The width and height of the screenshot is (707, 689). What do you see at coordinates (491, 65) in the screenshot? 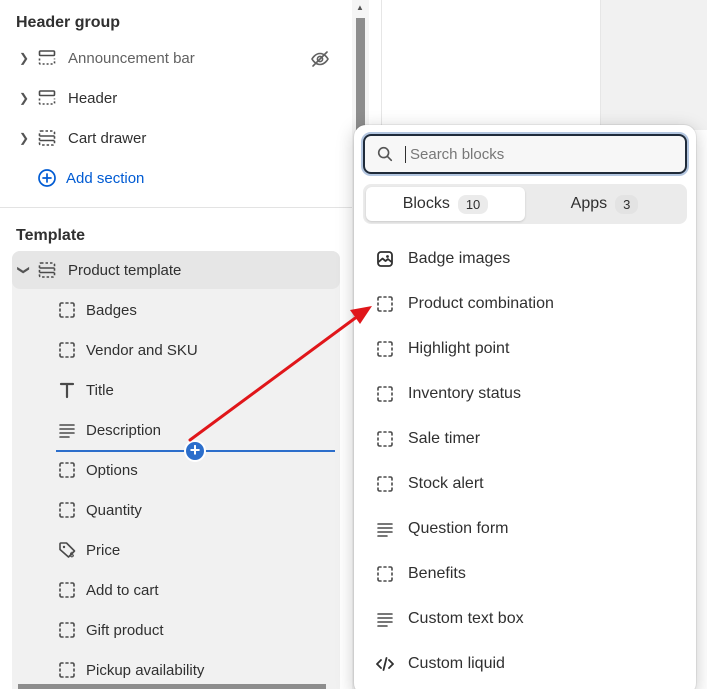
I see `preview-frame` at bounding box center [491, 65].